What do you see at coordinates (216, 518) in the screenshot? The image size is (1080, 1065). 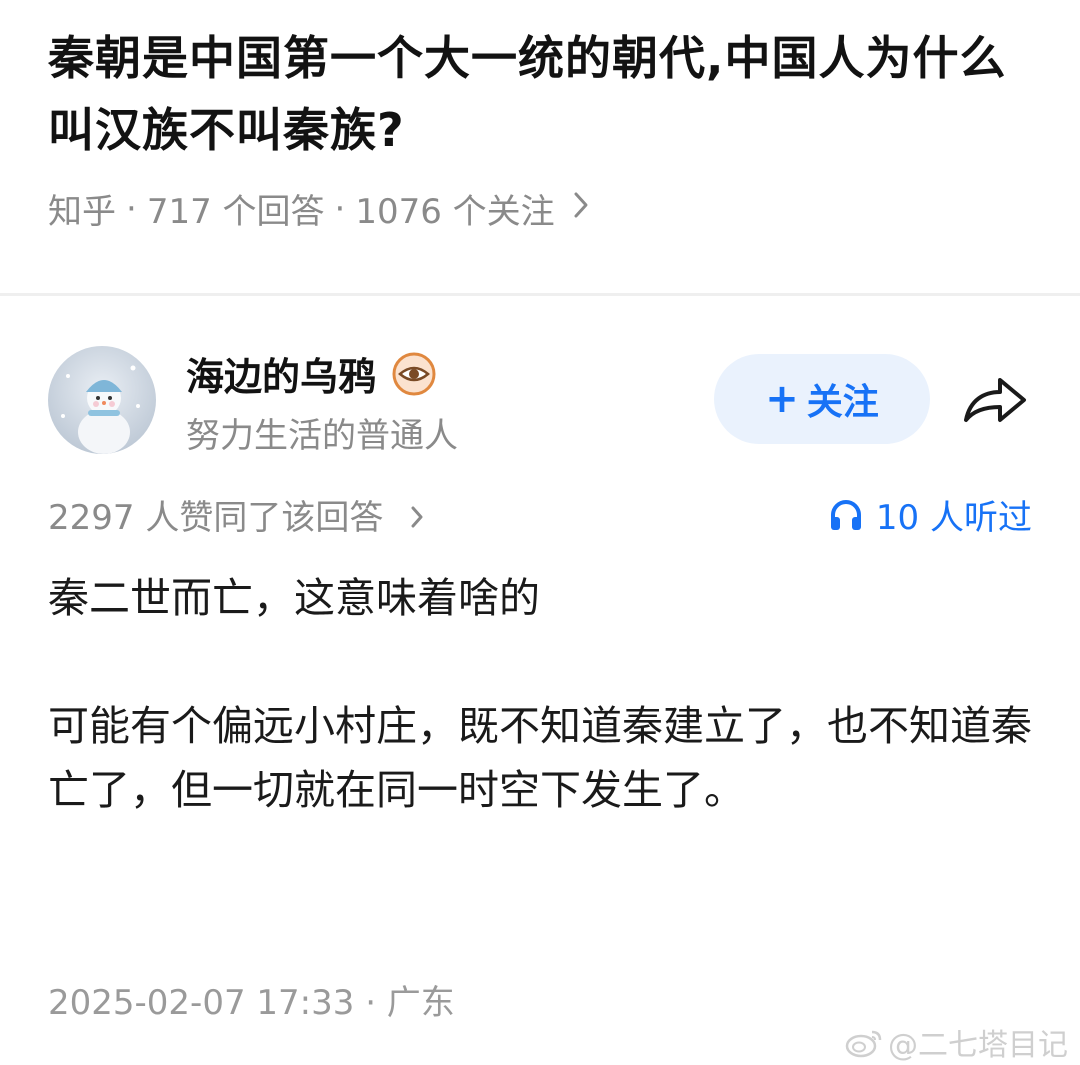 I see `vote-count: 2297 人赞同了该回答` at bounding box center [216, 518].